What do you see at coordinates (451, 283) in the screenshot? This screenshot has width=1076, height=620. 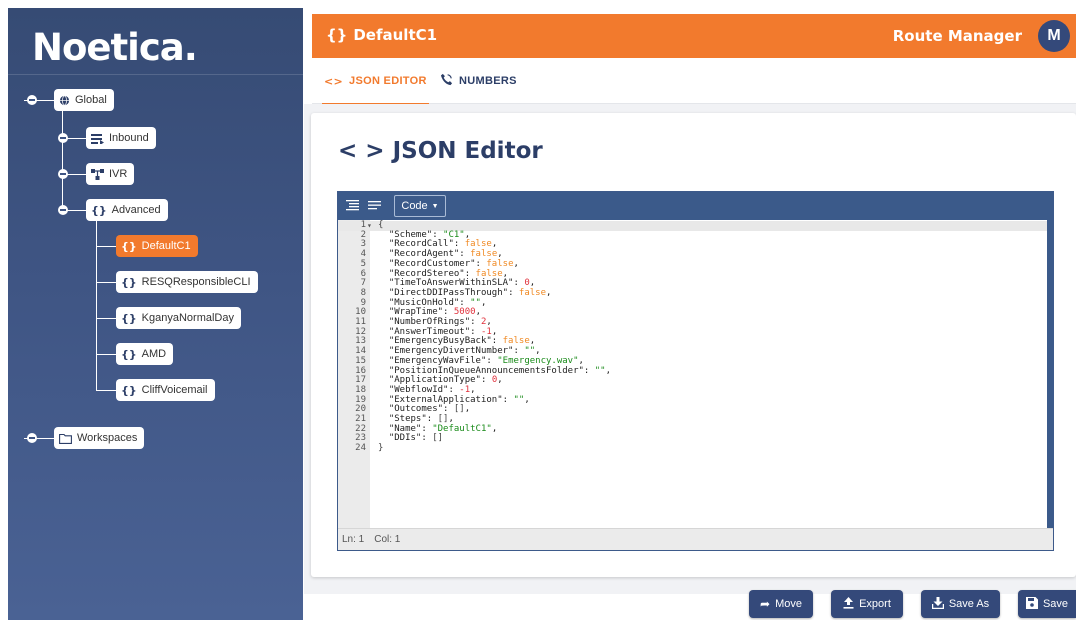 I see `json-key: "TimeToAnswerWithinSLA"` at bounding box center [451, 283].